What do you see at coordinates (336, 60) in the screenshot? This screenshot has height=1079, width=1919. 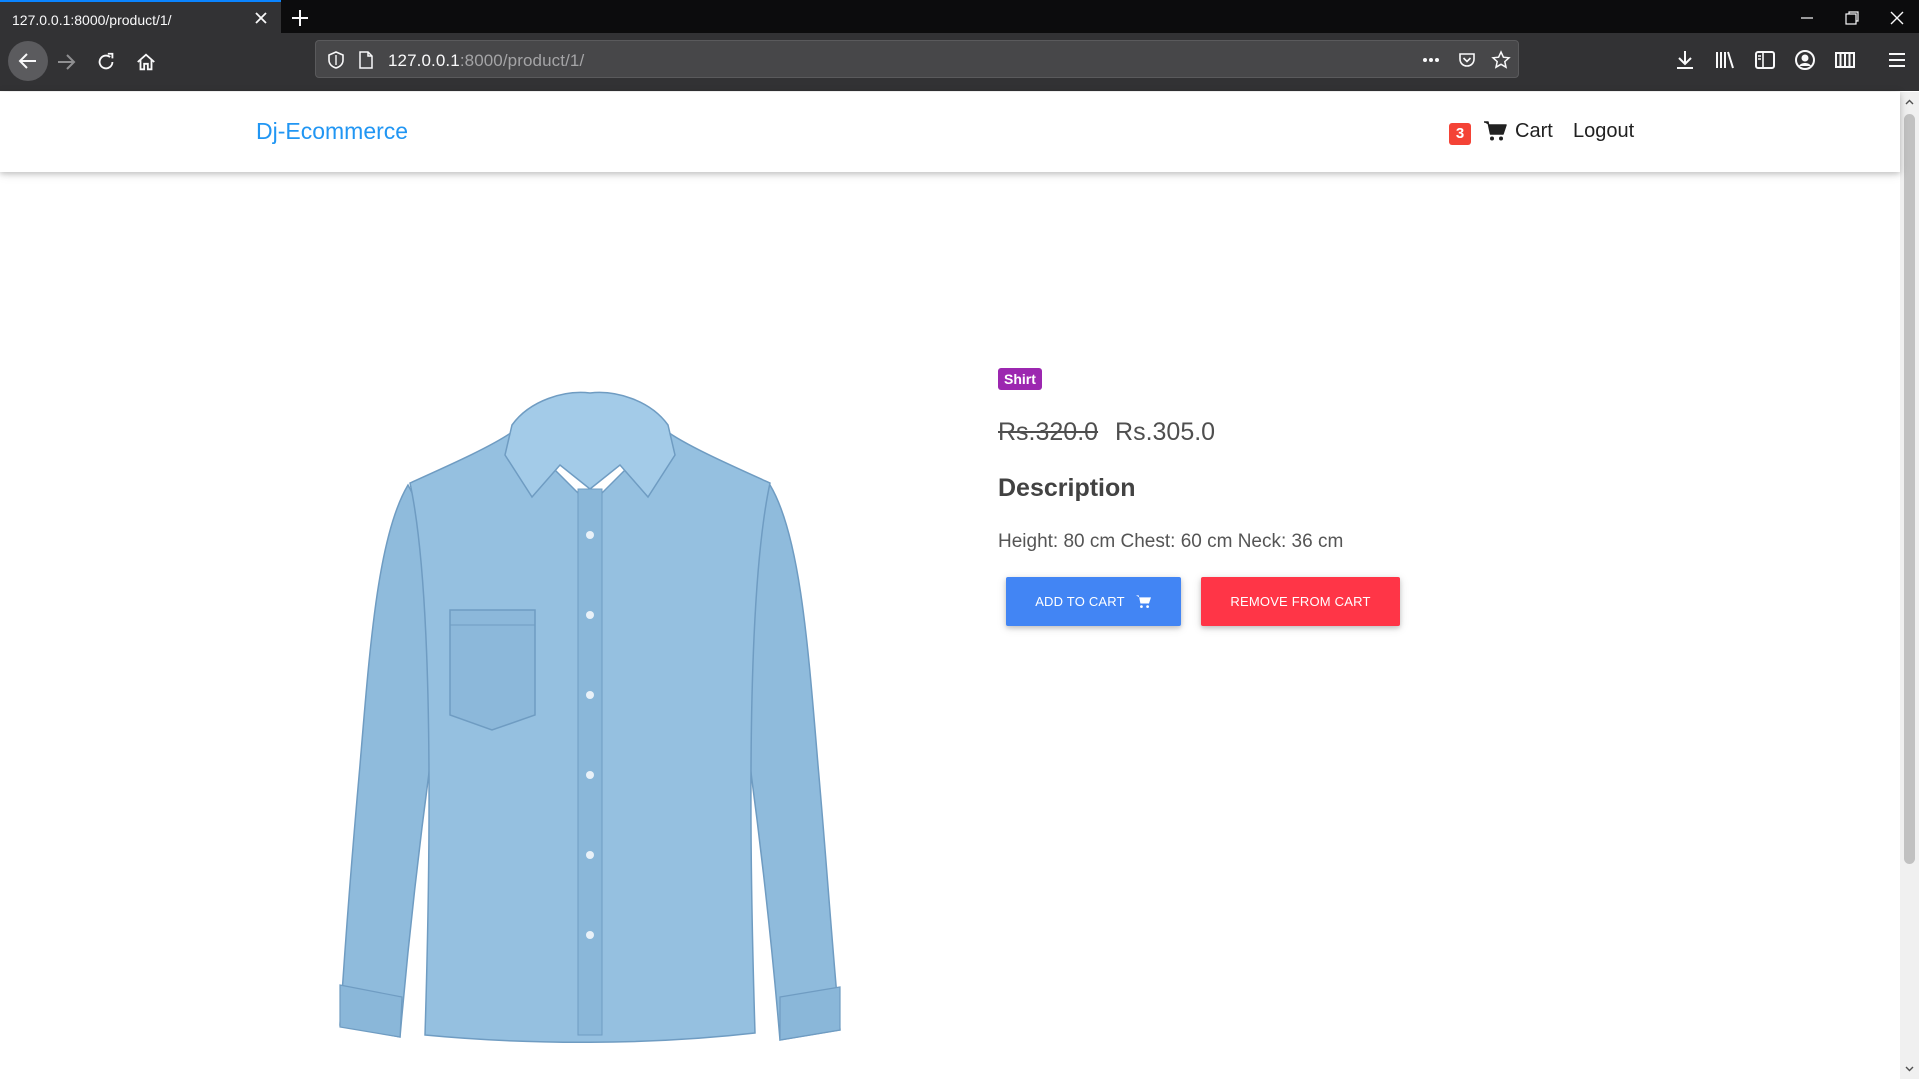 I see `shield-icon` at bounding box center [336, 60].